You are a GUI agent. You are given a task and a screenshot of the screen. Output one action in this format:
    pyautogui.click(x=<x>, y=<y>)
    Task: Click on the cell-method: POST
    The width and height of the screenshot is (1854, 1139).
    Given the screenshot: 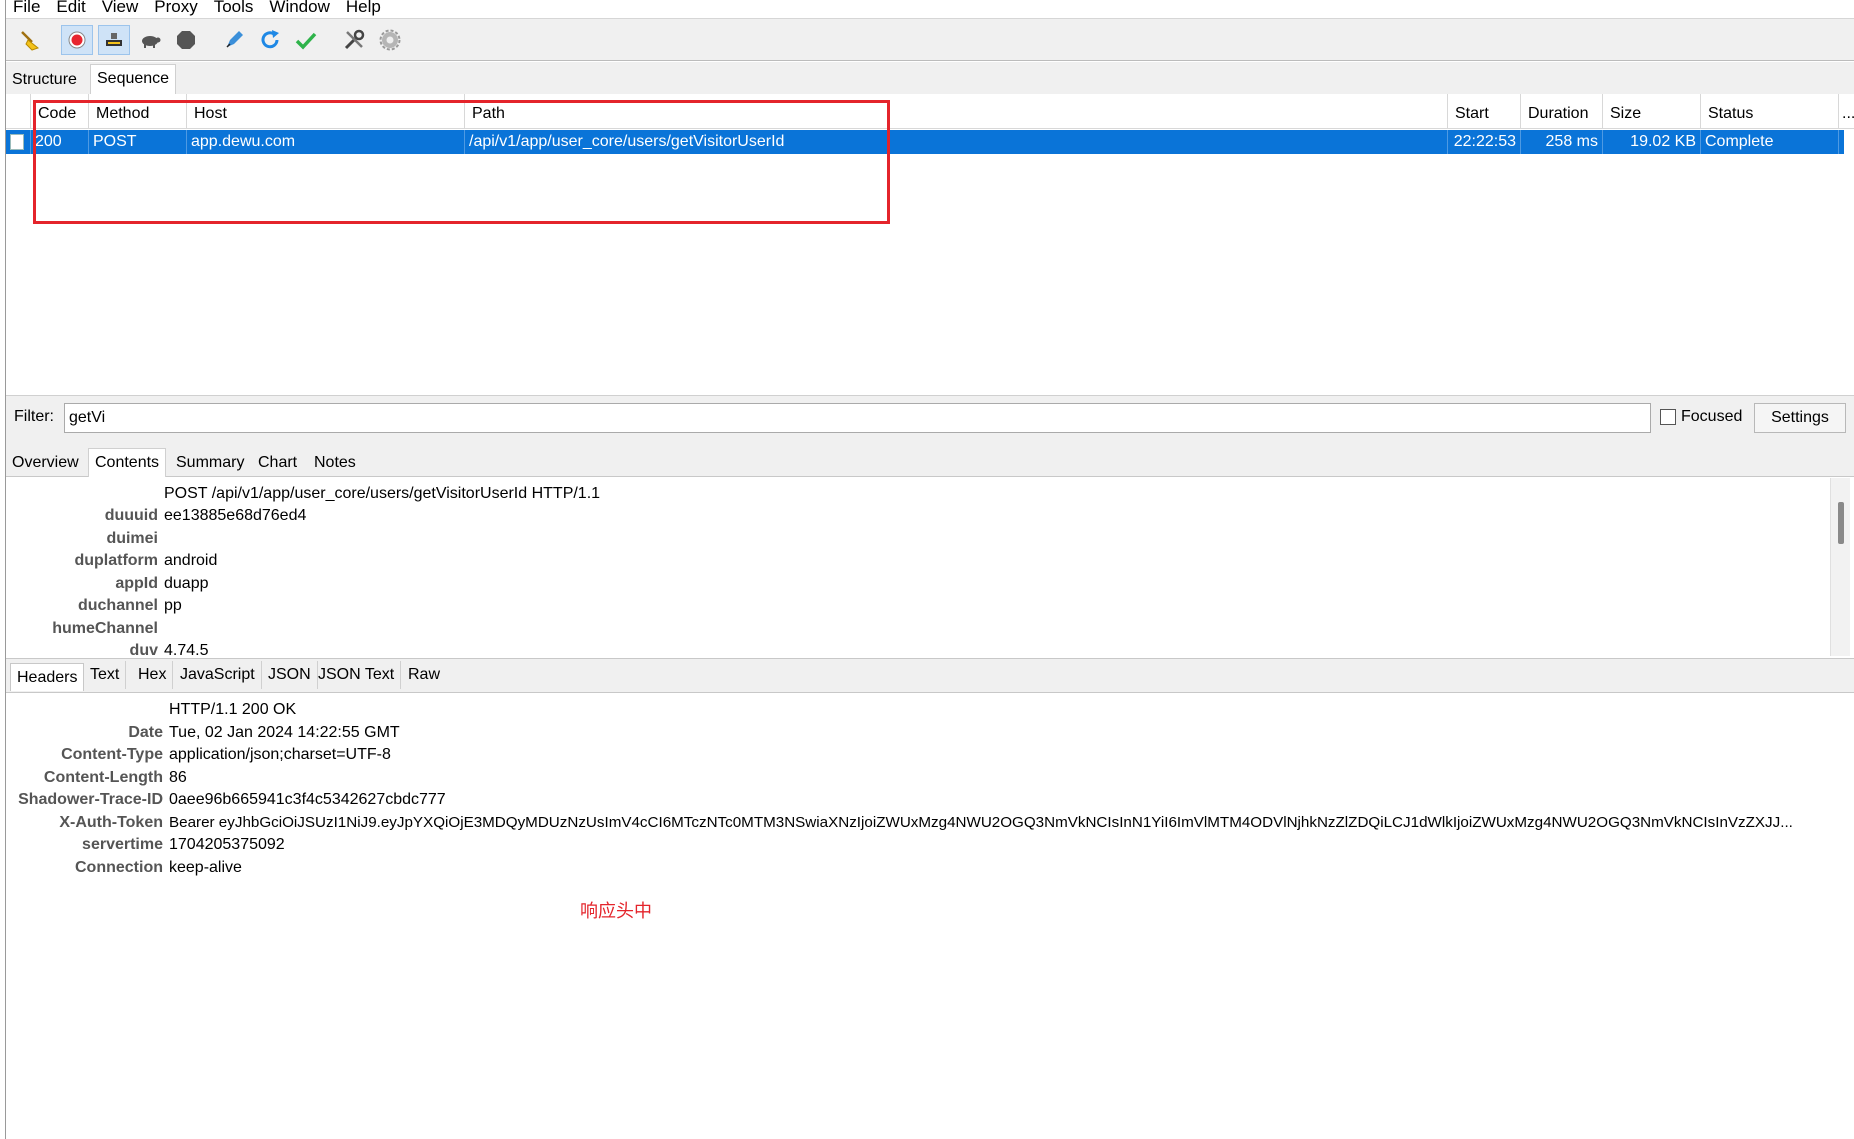 What is the action you would take?
    pyautogui.click(x=138, y=142)
    